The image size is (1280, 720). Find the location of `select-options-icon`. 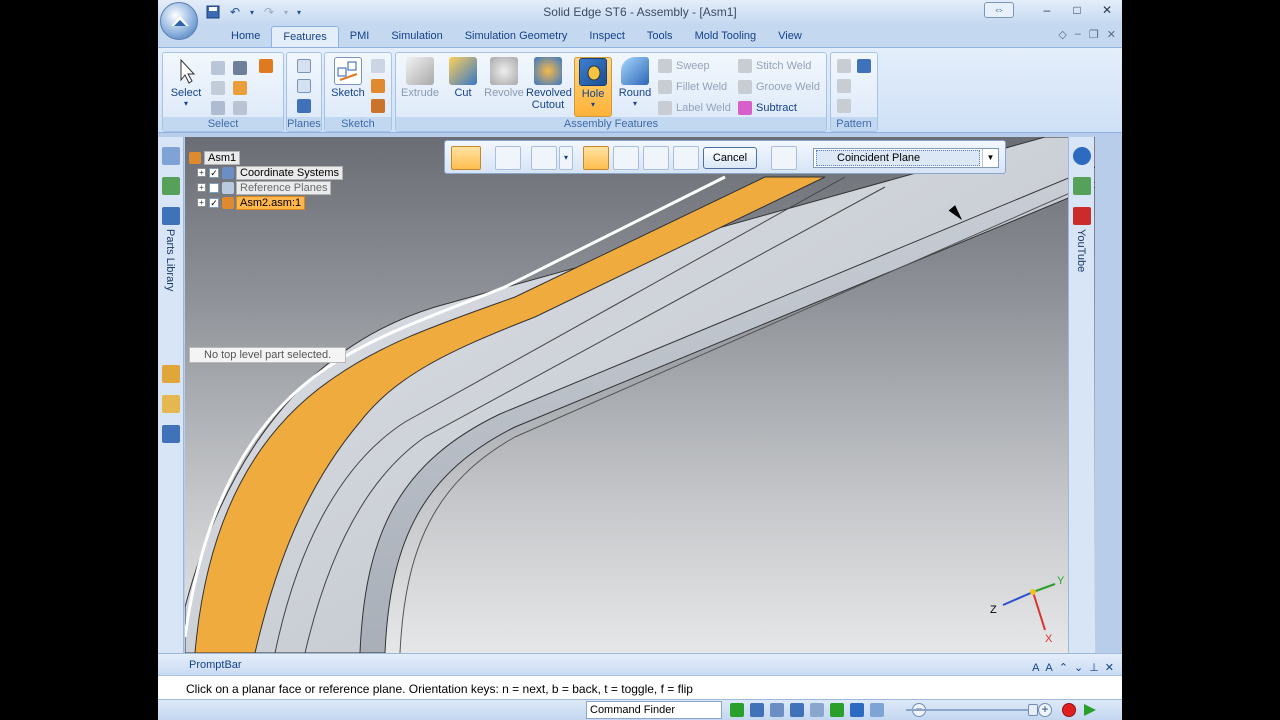

select-options-icon is located at coordinates (240, 108).